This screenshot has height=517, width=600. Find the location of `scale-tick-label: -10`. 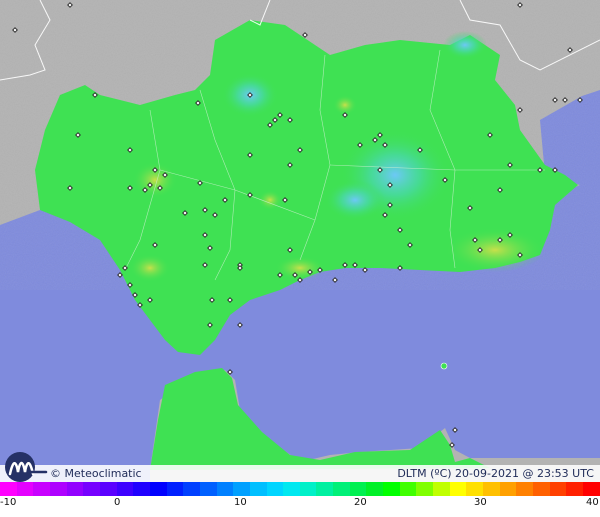

scale-tick-label: -10 is located at coordinates (8, 502).